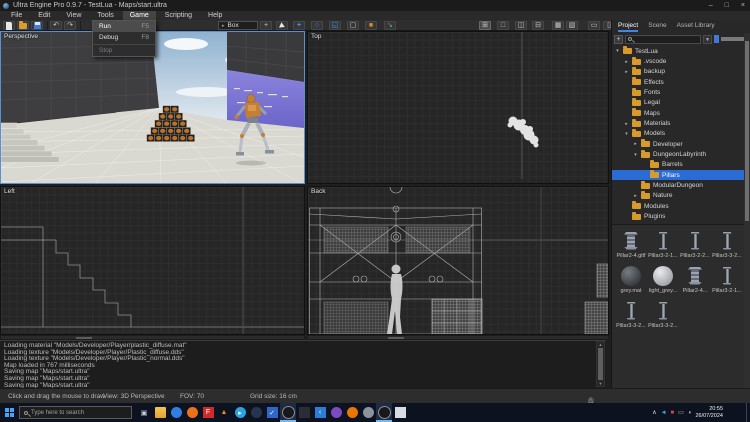 The image size is (750, 422). Describe the element at coordinates (678, 216) in the screenshot. I see `tree-item: Plugins` at that location.